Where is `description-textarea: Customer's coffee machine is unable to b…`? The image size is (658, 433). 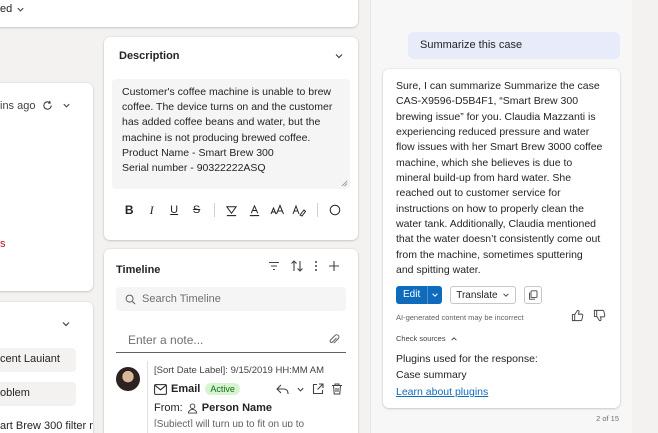 description-textarea: Customer's coffee machine is unable to b… is located at coordinates (231, 134).